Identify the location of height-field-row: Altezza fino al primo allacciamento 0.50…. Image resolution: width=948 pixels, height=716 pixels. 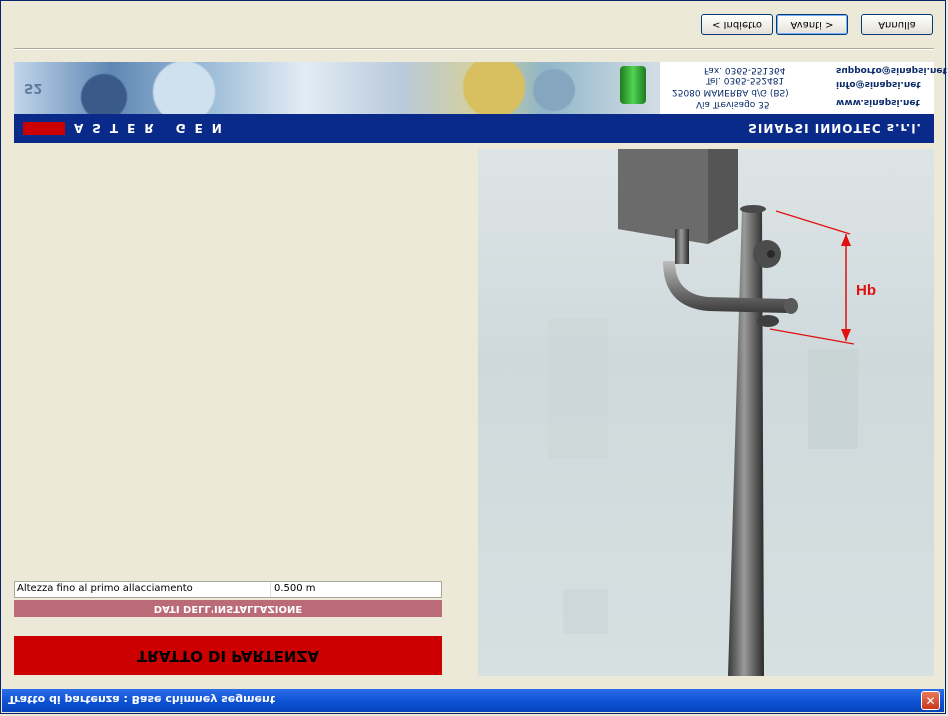
(228, 589).